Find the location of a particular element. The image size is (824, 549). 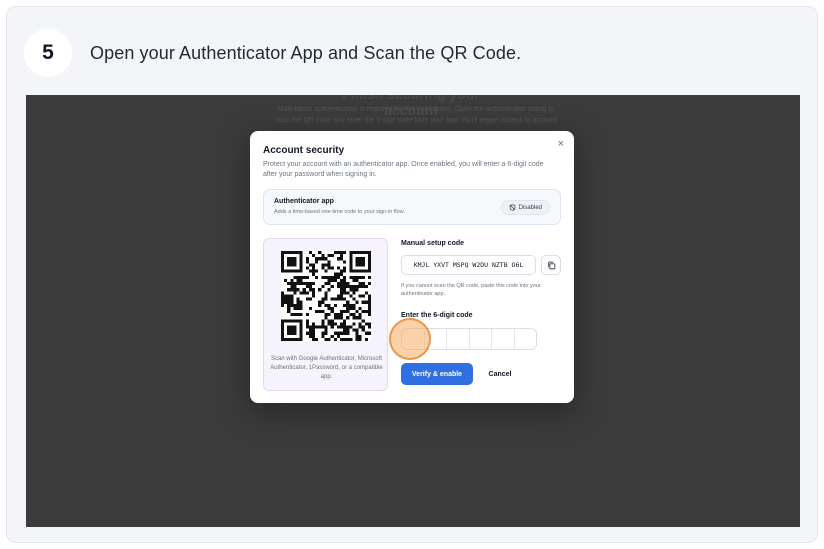

cancel-button: Cancel is located at coordinates (500, 374).